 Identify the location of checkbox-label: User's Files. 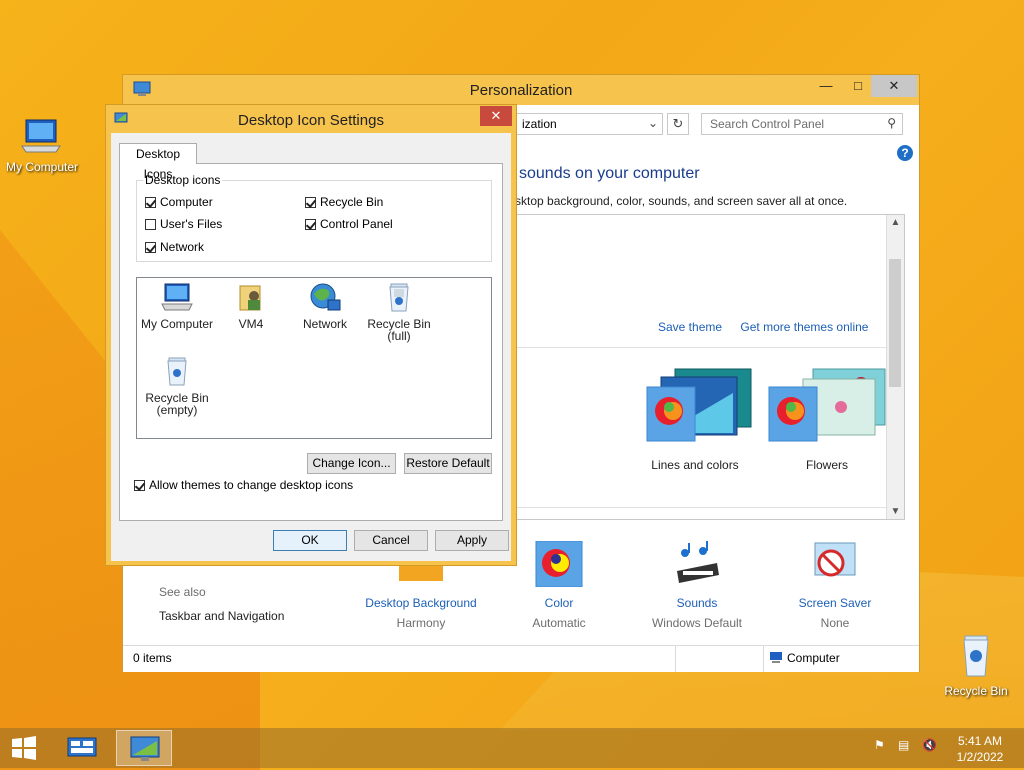
(191, 224).